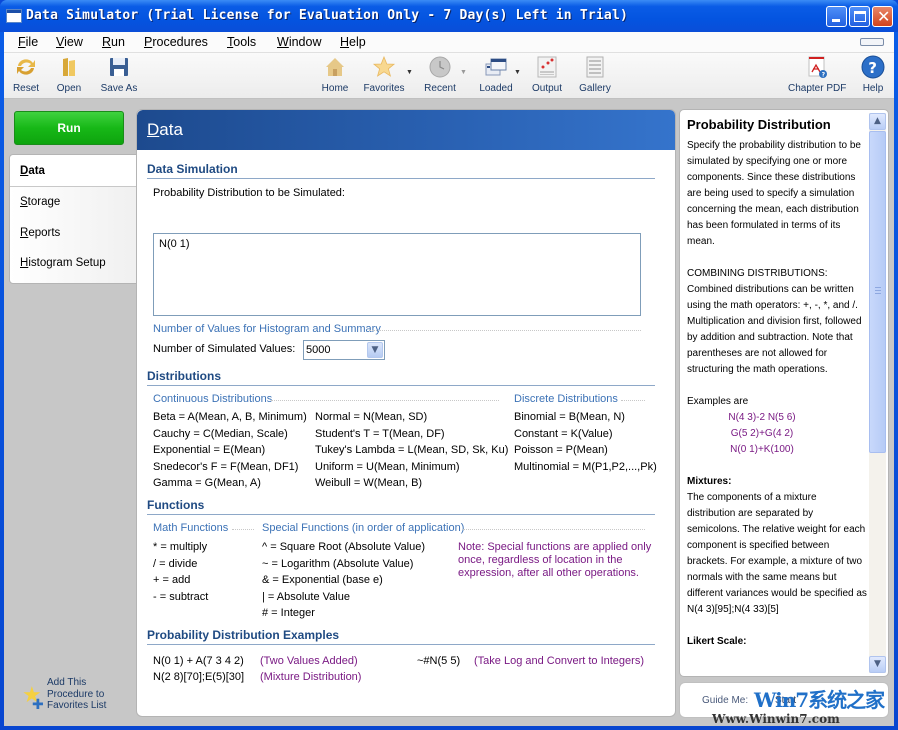 Image resolution: width=898 pixels, height=730 pixels. What do you see at coordinates (547, 67) in the screenshot?
I see `scatter-plot-icon` at bounding box center [547, 67].